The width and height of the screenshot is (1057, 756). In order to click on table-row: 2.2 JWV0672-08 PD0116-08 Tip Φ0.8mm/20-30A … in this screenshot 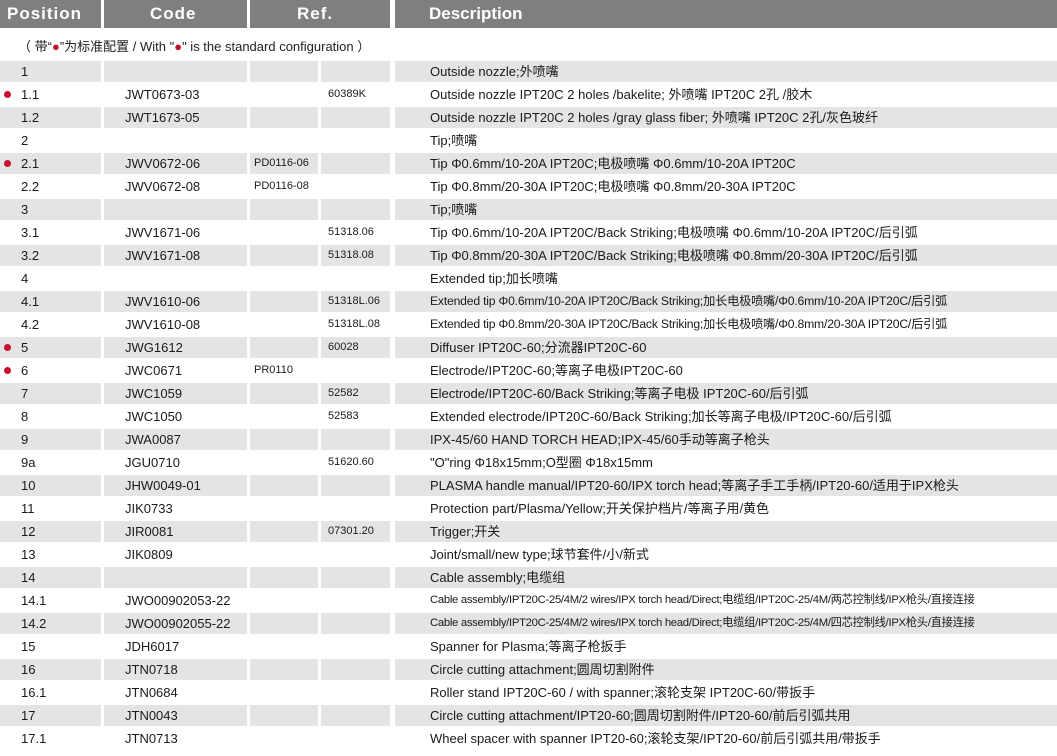, I will do `click(528, 187)`.